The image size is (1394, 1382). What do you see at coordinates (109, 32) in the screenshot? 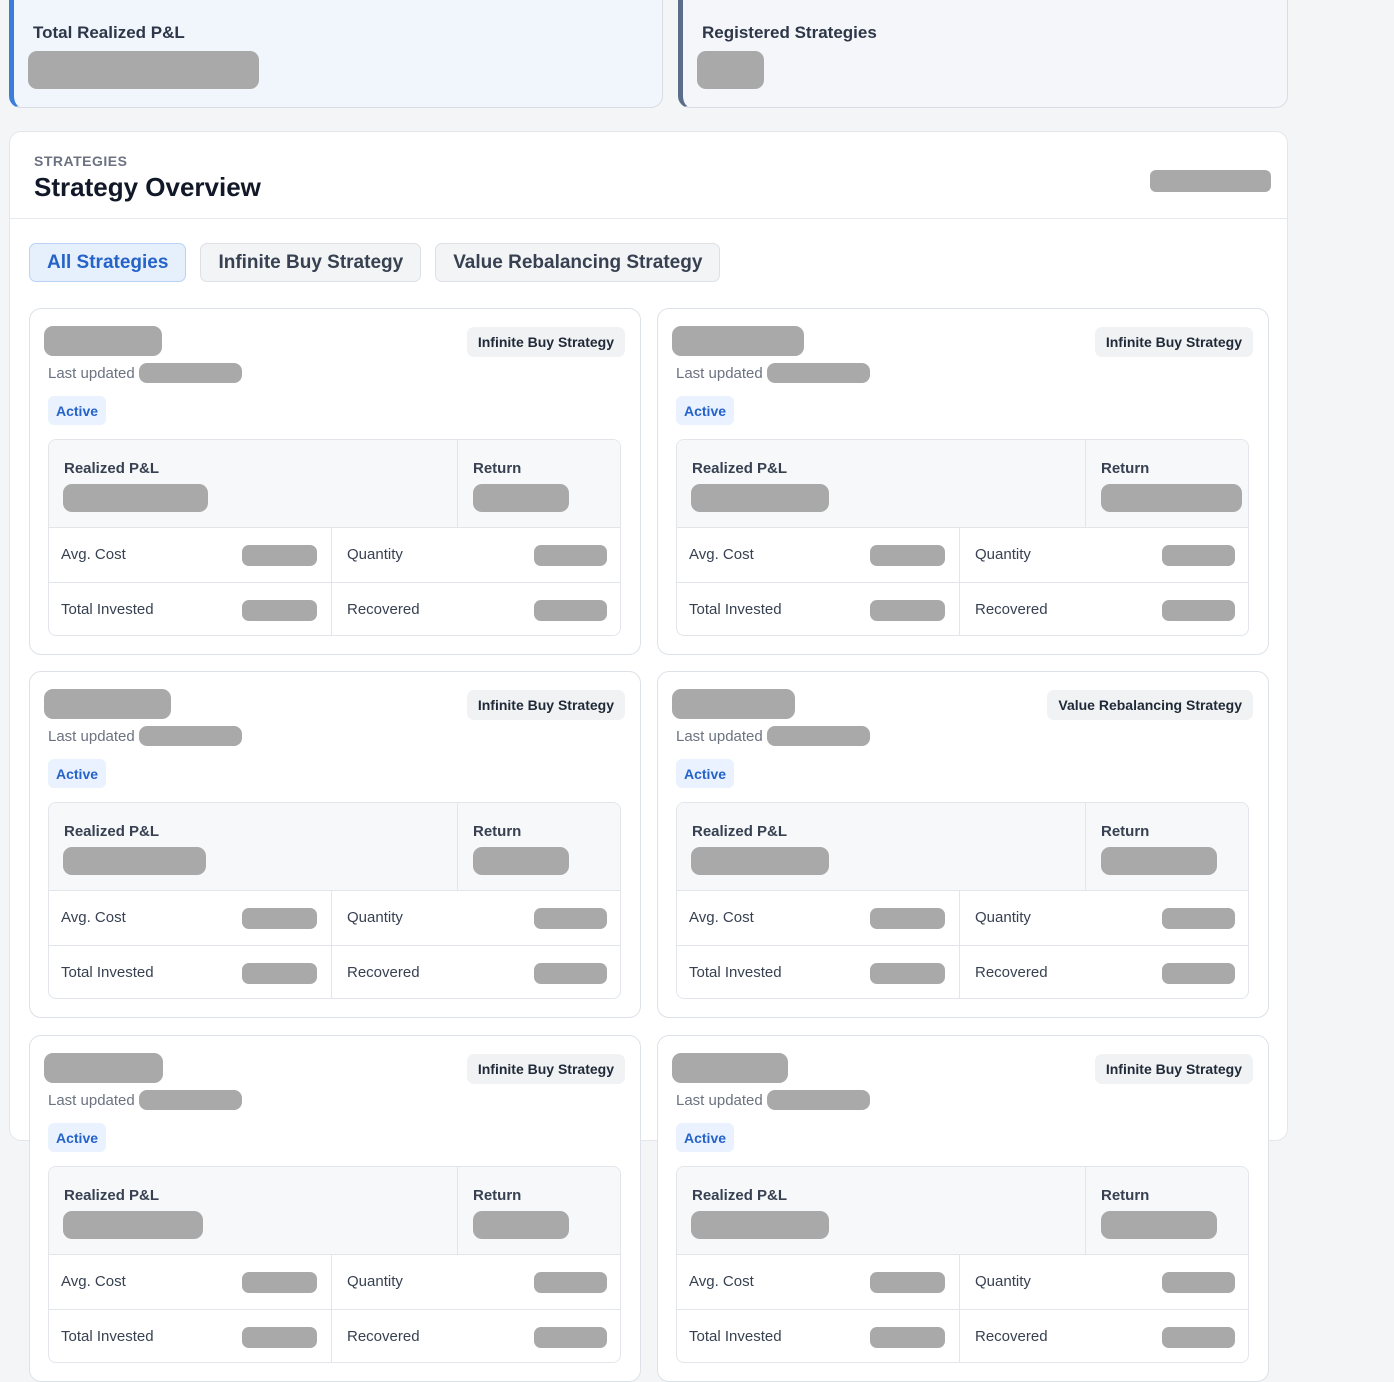
I see `total-realized-pnl-label: Total Realized P&L` at bounding box center [109, 32].